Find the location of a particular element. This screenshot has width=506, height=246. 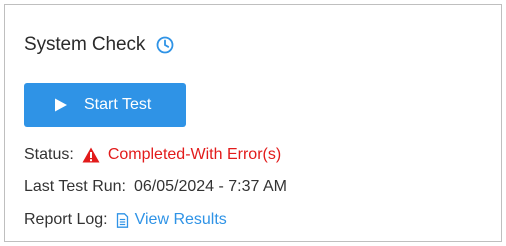

warning-icon is located at coordinates (91, 155).